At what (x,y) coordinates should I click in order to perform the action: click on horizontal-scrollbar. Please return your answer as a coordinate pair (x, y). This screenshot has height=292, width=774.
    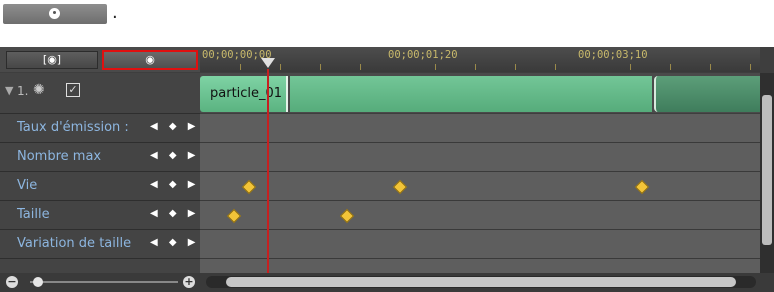
    Looking at the image, I should click on (481, 282).